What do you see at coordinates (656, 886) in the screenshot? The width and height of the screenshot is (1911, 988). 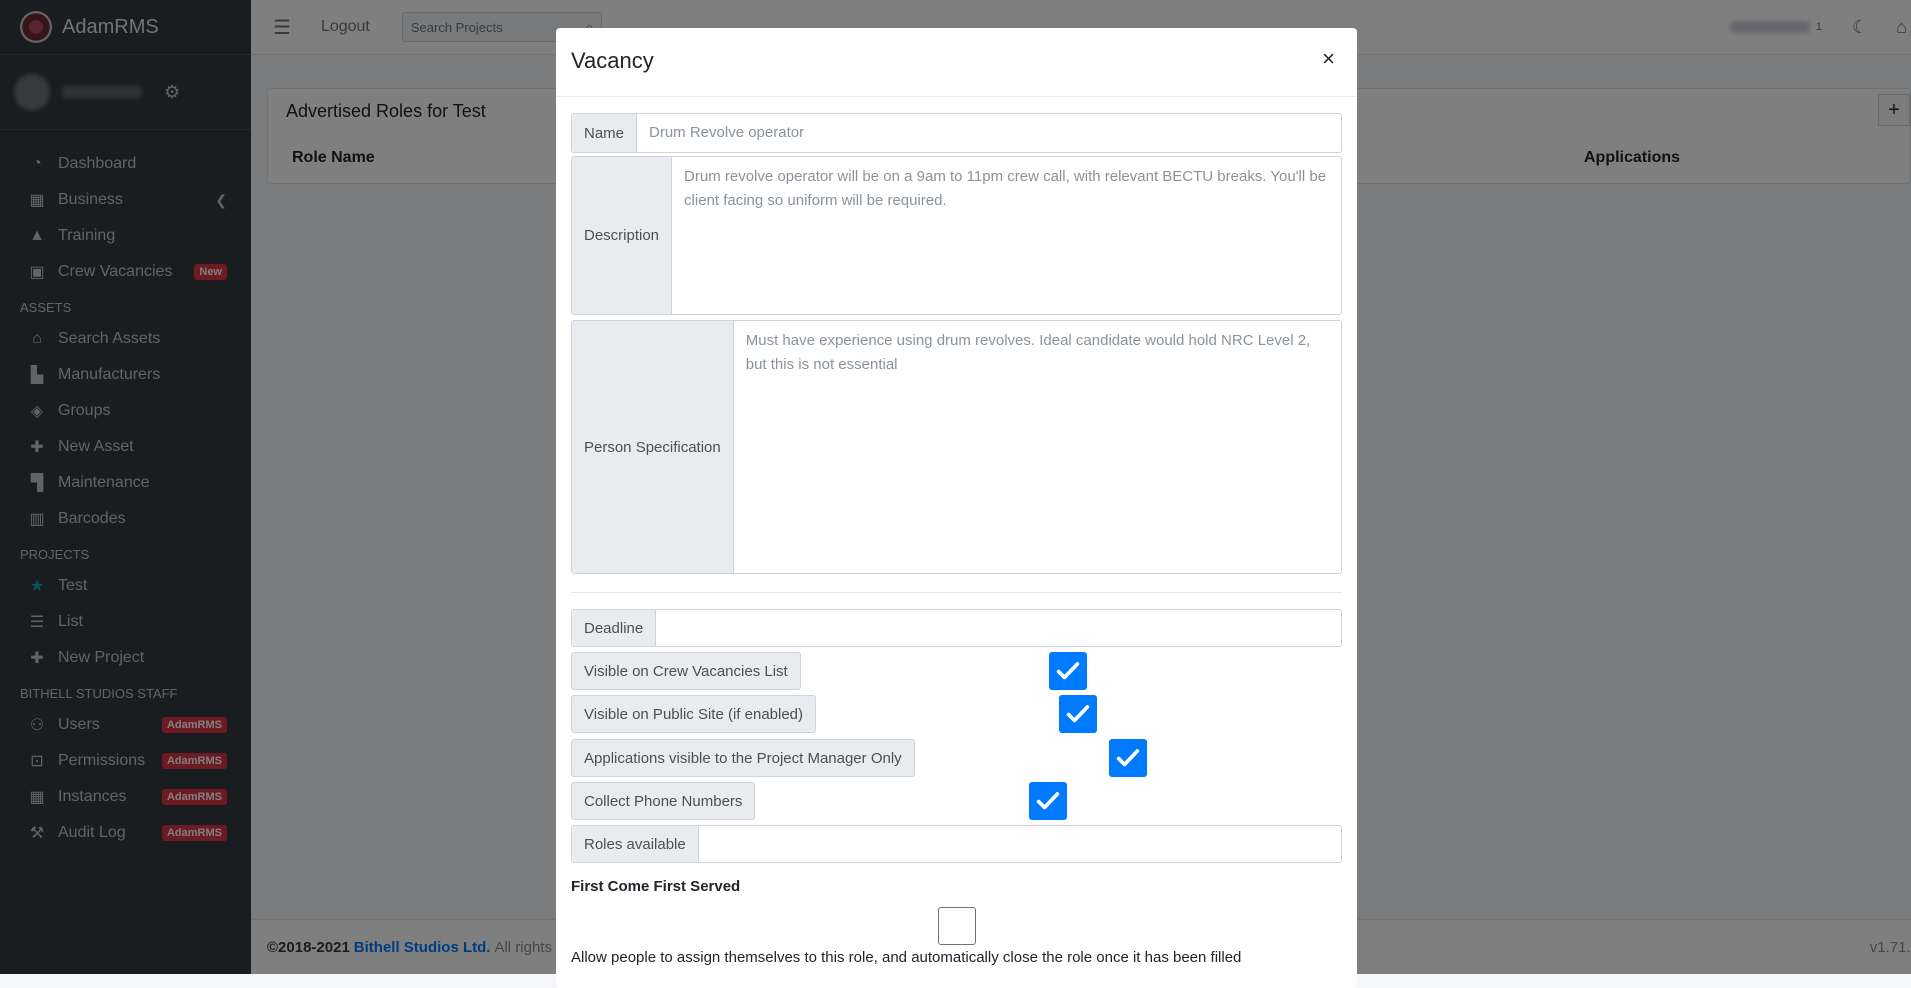 I see `fcfs-title: First Come First Served` at bounding box center [656, 886].